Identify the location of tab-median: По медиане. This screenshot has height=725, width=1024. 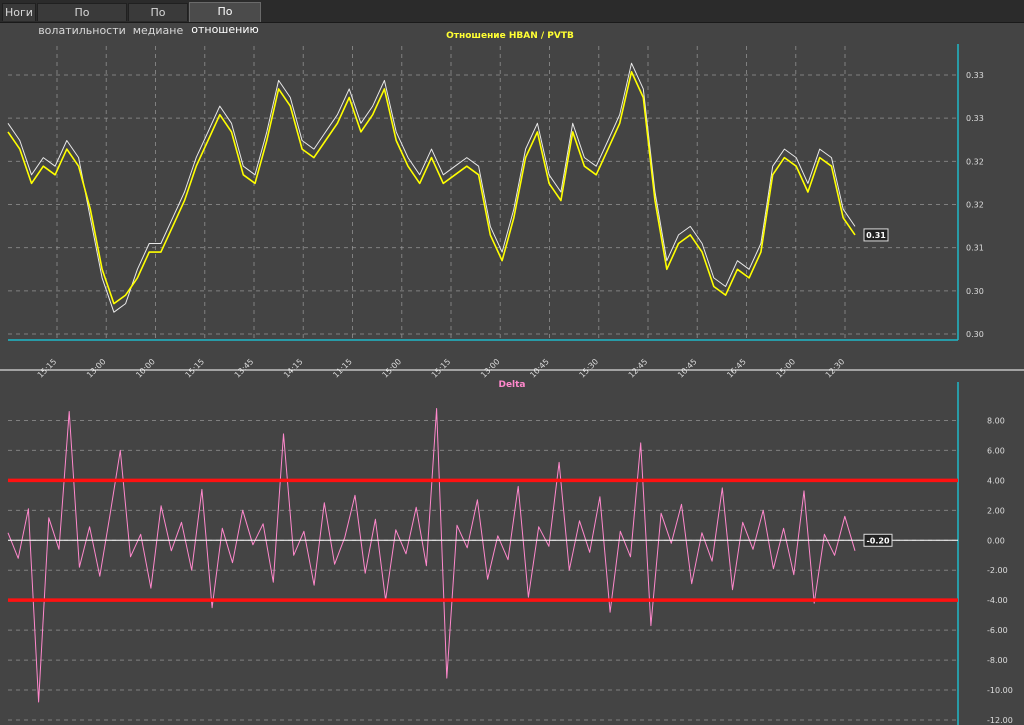
(158, 20).